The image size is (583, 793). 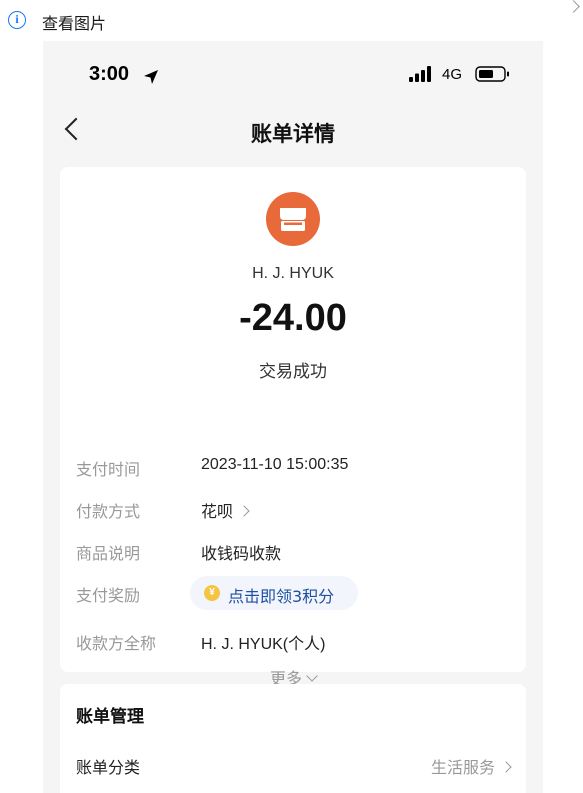 What do you see at coordinates (217, 511) in the screenshot?
I see `payment-method-value: 花呗` at bounding box center [217, 511].